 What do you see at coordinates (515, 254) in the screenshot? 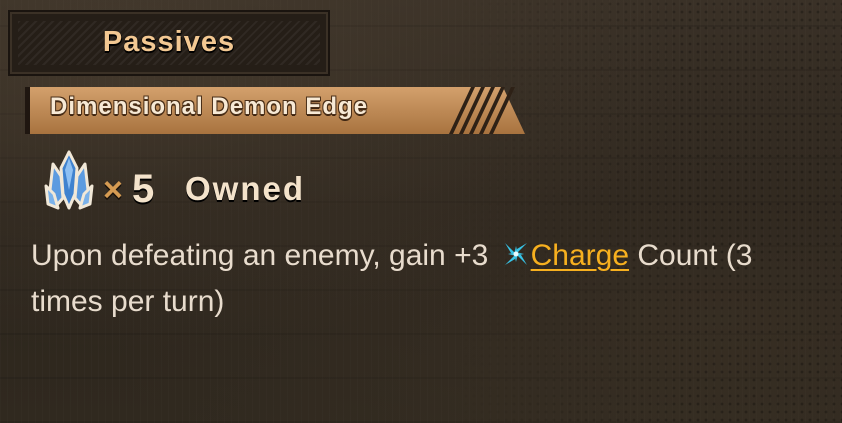
I see `charge-icon` at bounding box center [515, 254].